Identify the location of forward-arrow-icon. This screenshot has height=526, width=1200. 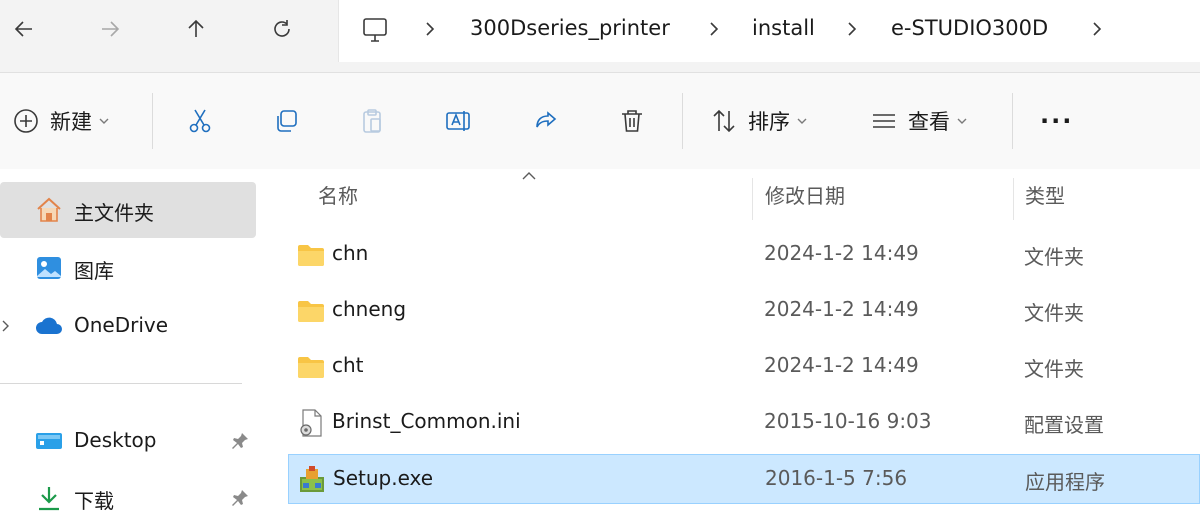
(111, 29).